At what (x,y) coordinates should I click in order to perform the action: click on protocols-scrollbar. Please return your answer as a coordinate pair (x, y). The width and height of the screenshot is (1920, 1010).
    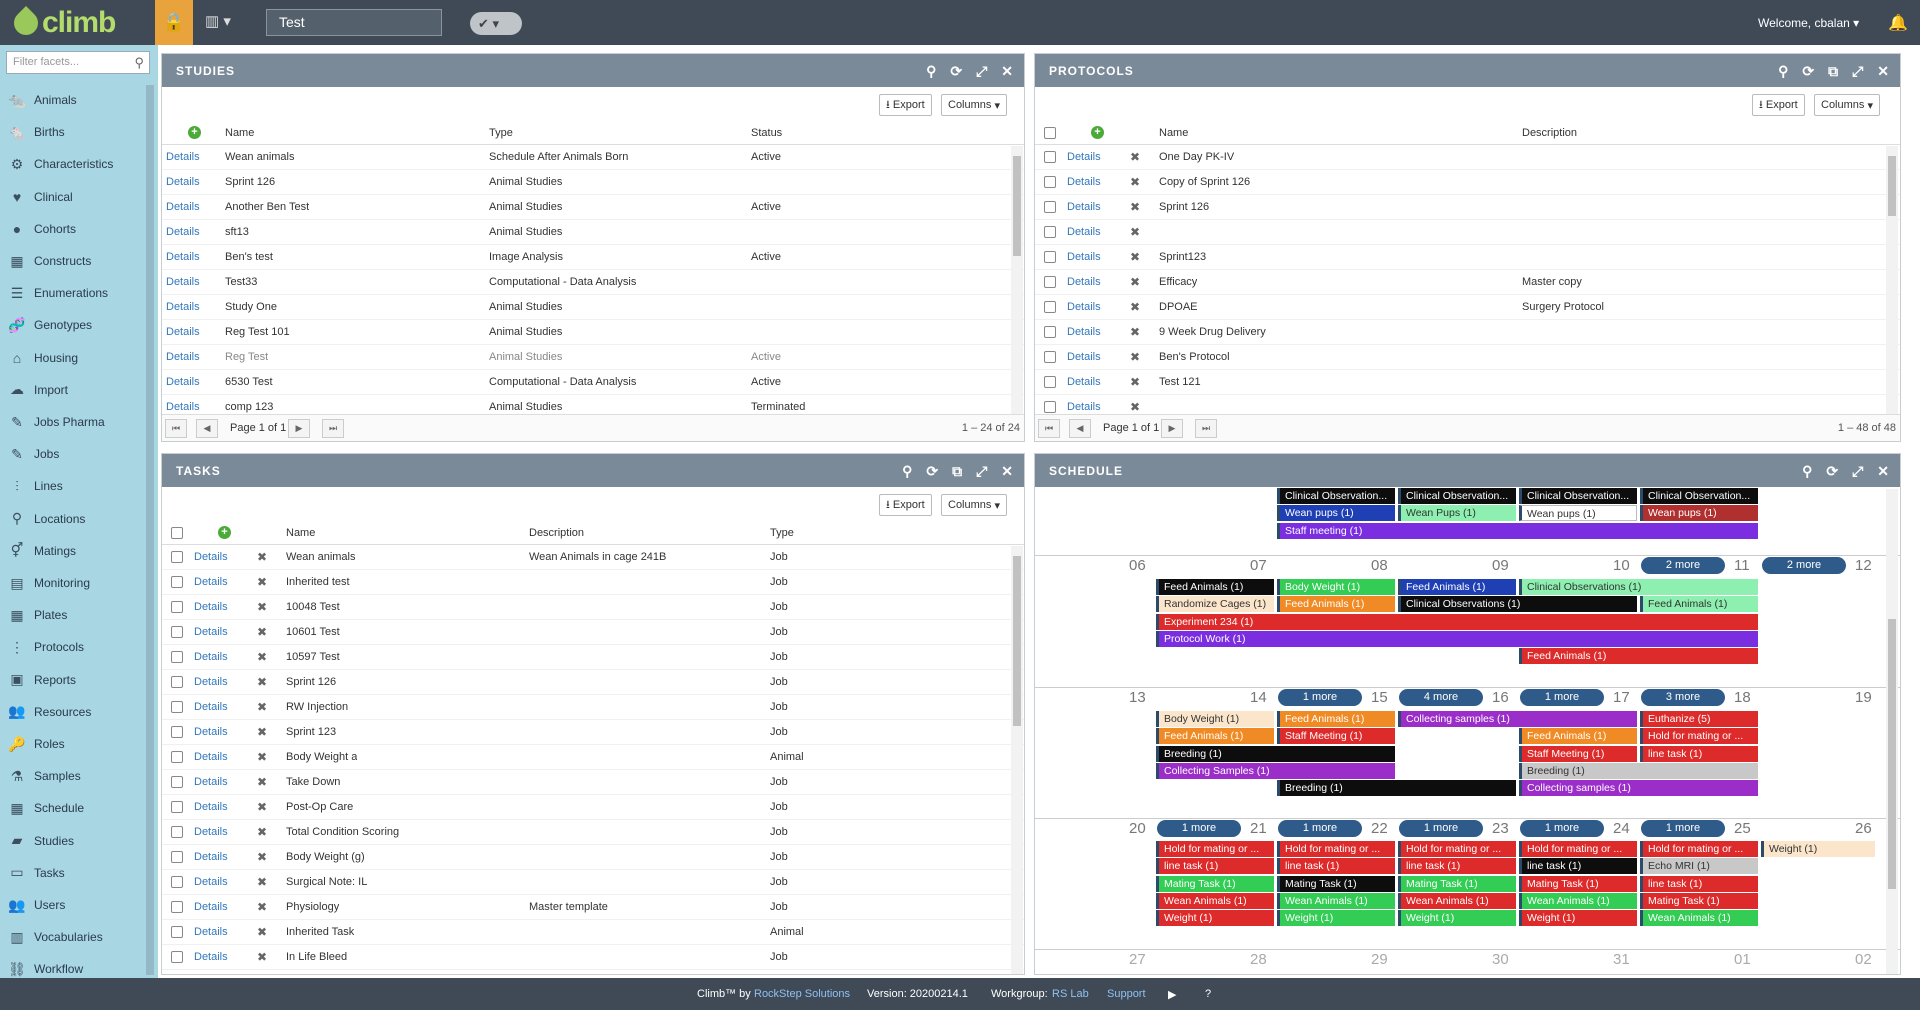
    Looking at the image, I should click on (1892, 281).